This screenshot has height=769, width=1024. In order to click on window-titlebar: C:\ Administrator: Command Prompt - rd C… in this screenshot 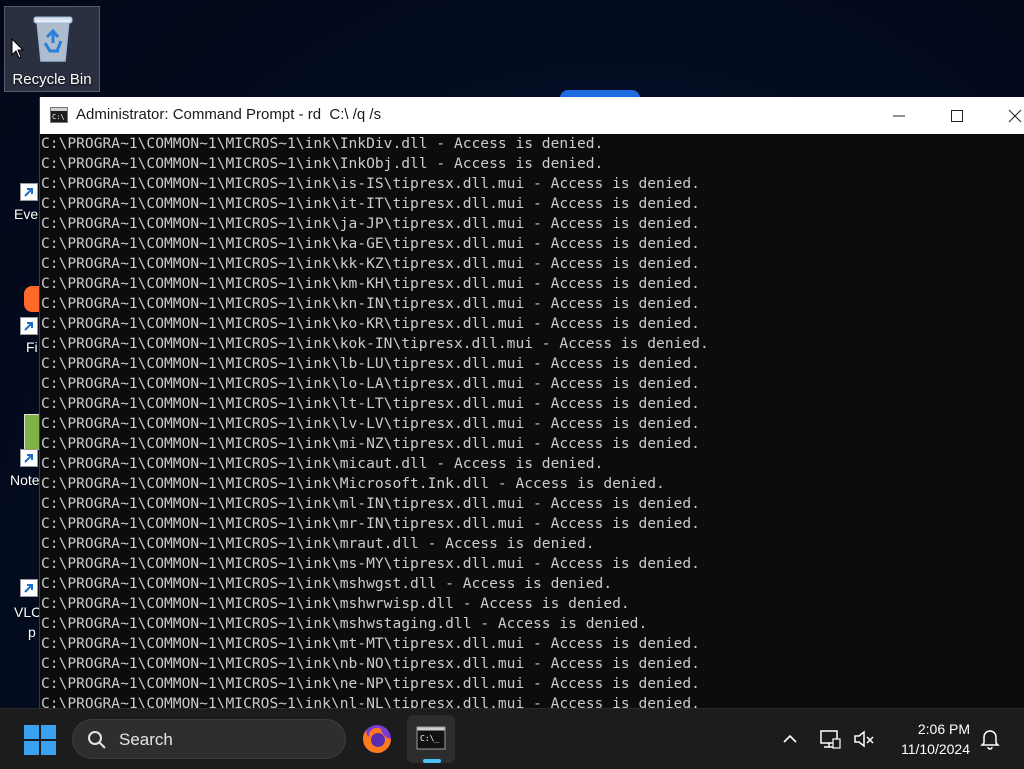, I will do `click(532, 115)`.